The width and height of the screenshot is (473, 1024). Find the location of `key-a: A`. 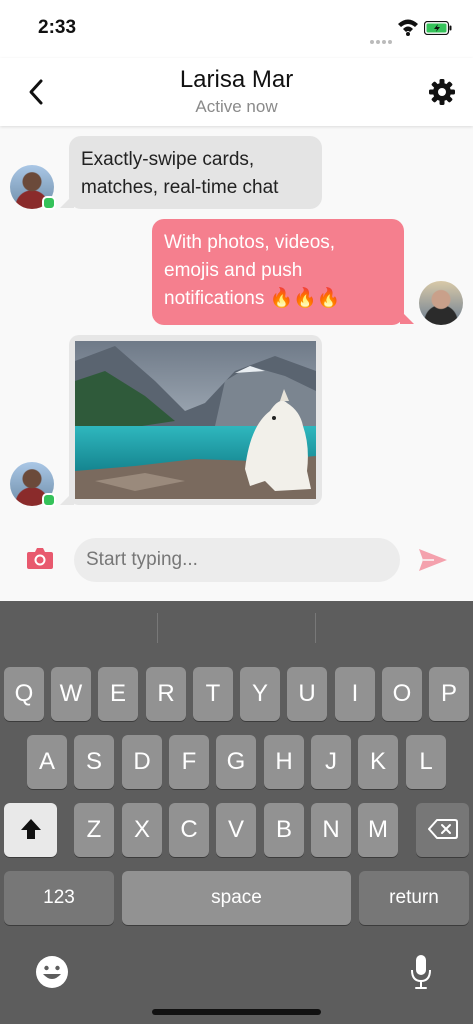

key-a: A is located at coordinates (47, 762).